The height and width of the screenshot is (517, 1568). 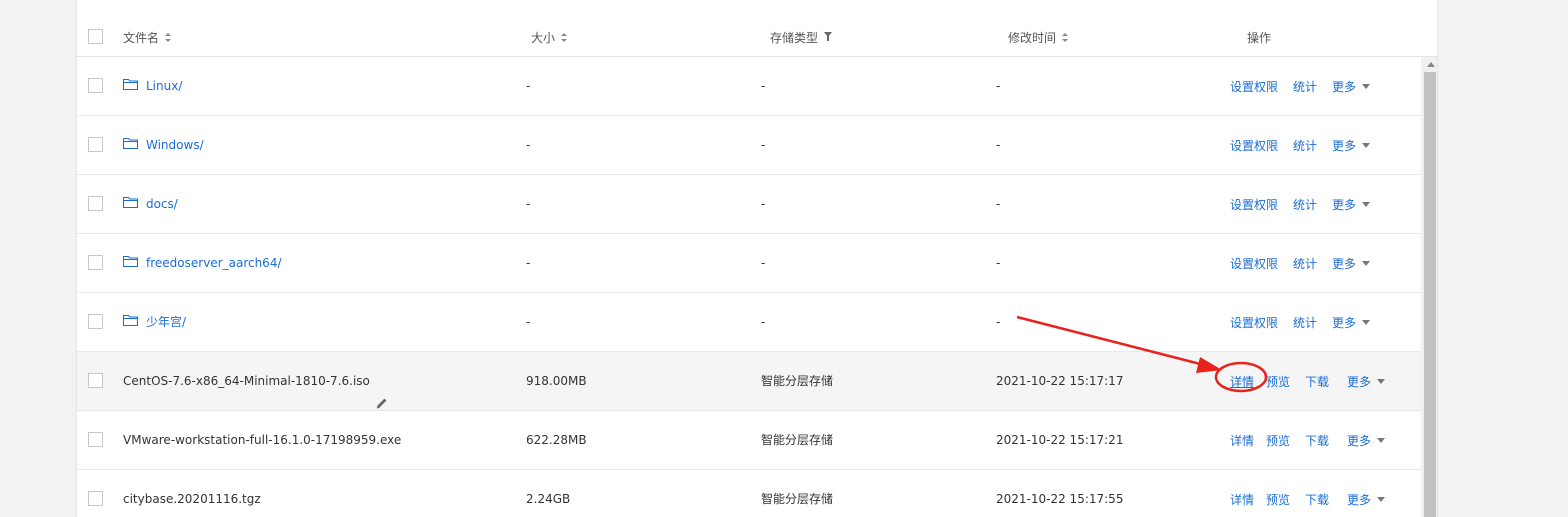 I want to click on column-header-storage-label: 存储类型, so click(x=794, y=38).